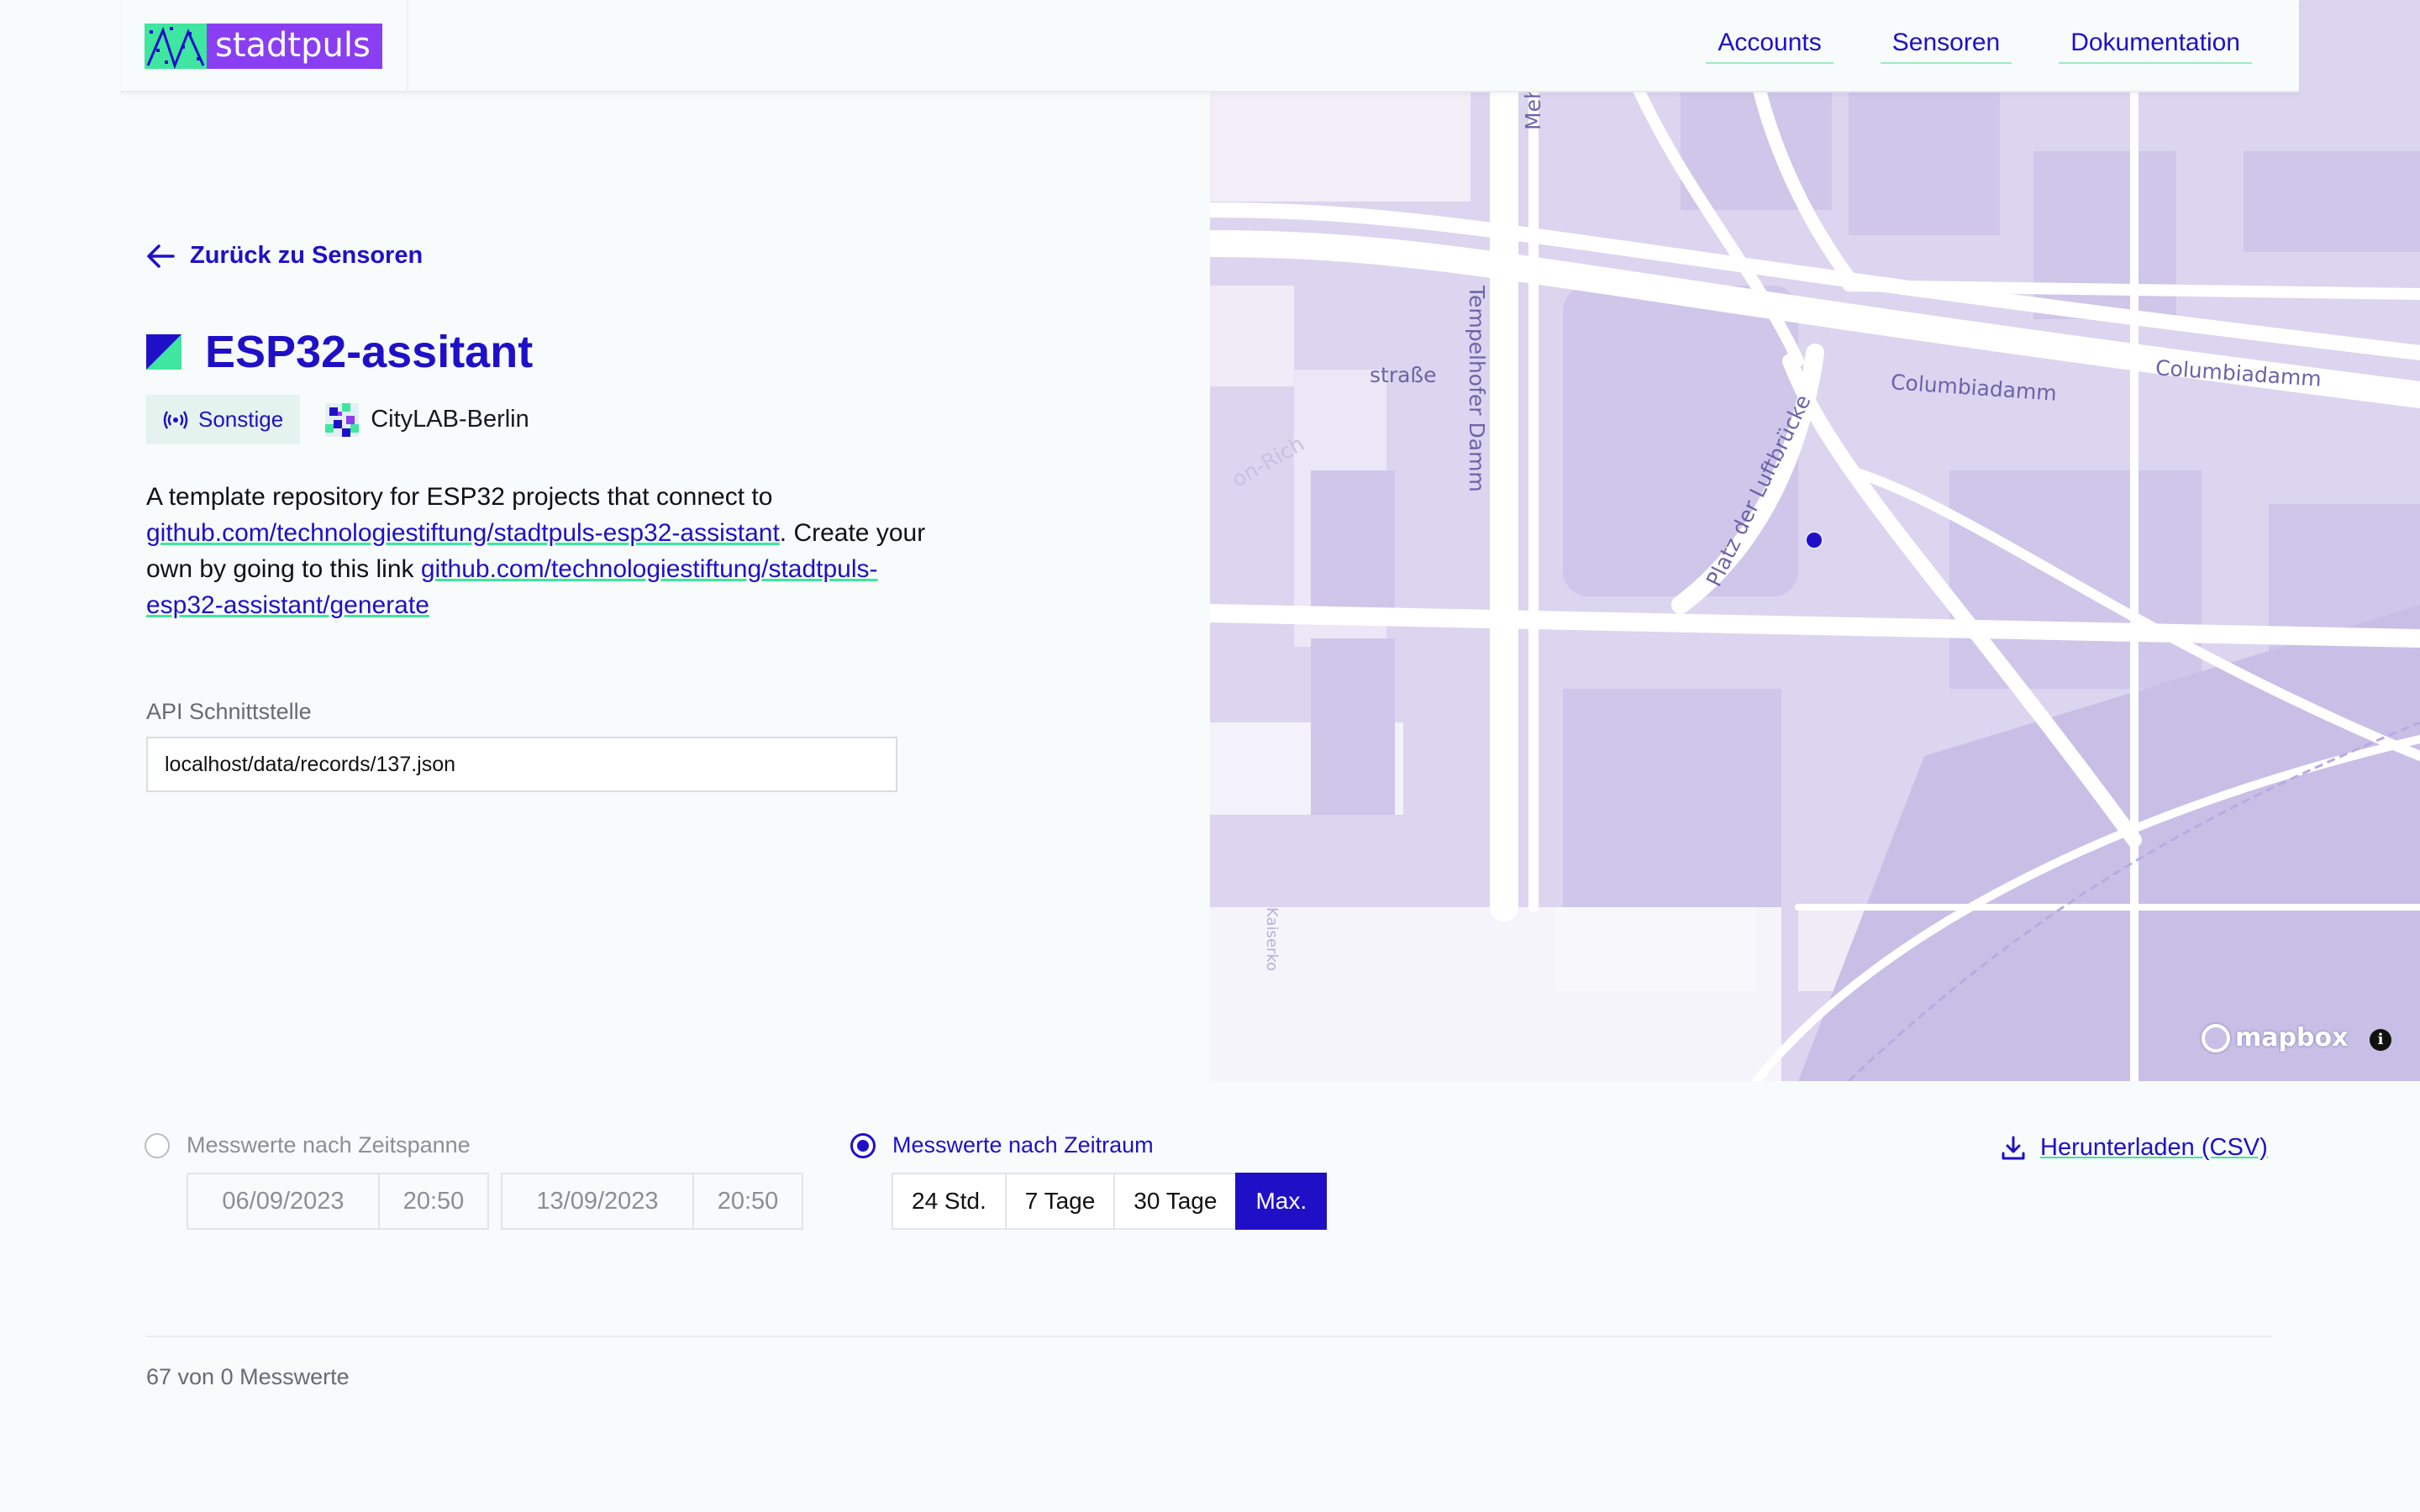 This screenshot has height=1512, width=2420. I want to click on map-street-label: straße, so click(1404, 375).